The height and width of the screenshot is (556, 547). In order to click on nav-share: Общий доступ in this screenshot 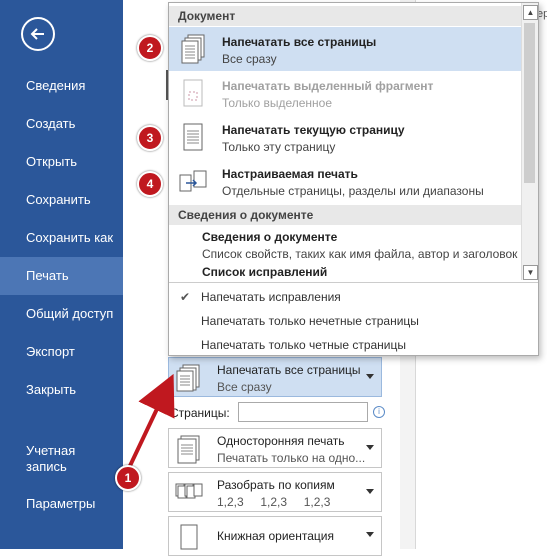, I will do `click(61, 314)`.